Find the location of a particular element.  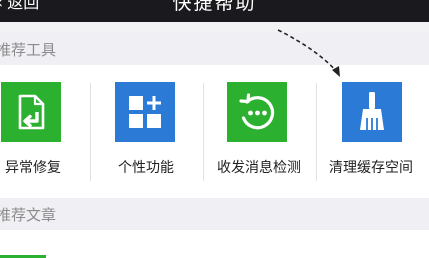

more-icon: ••• is located at coordinates (397, 3).